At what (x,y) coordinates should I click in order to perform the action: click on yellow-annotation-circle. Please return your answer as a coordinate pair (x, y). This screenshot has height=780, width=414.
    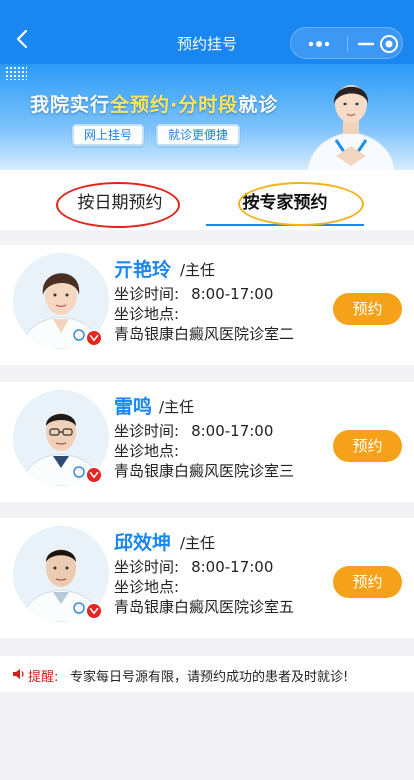
    Looking at the image, I should click on (301, 204).